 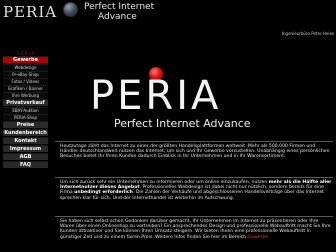 I want to click on sidebar-item-ebay-auktion: EBAY-Auktion, so click(x=25, y=110).